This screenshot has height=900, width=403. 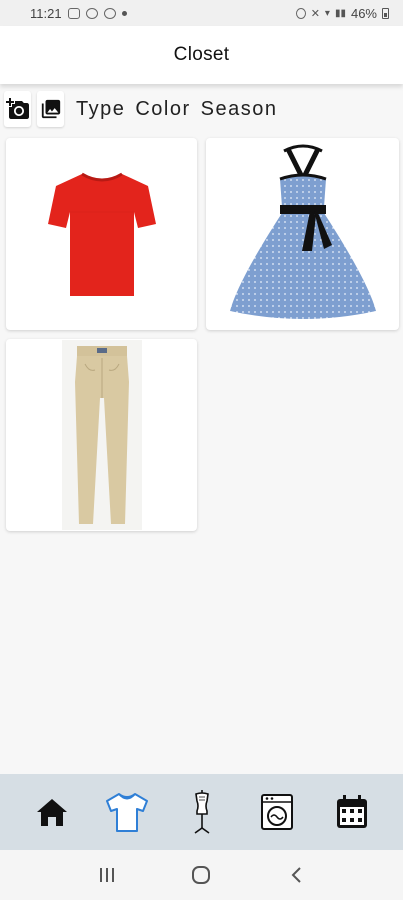 I want to click on home-system-button, so click(x=201, y=875).